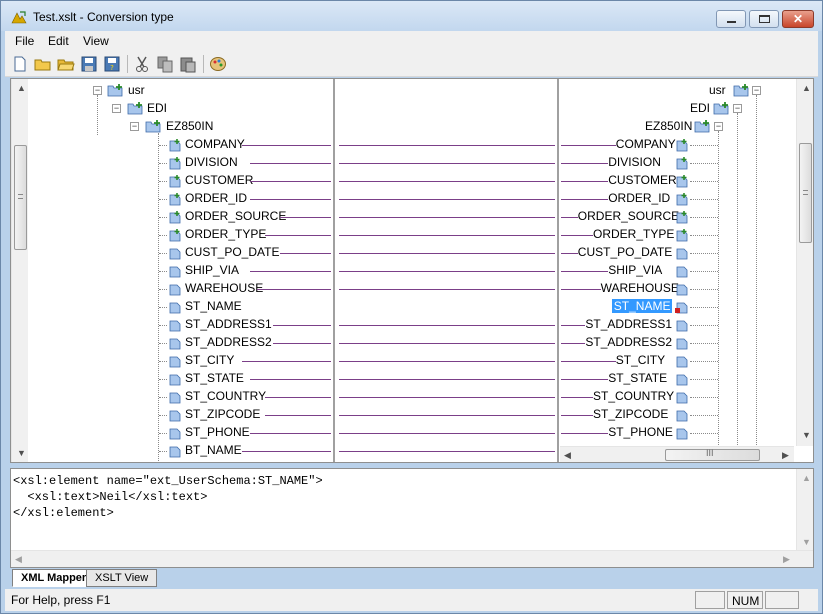  What do you see at coordinates (634, 162) in the screenshot?
I see `right-field-division: DIVISION` at bounding box center [634, 162].